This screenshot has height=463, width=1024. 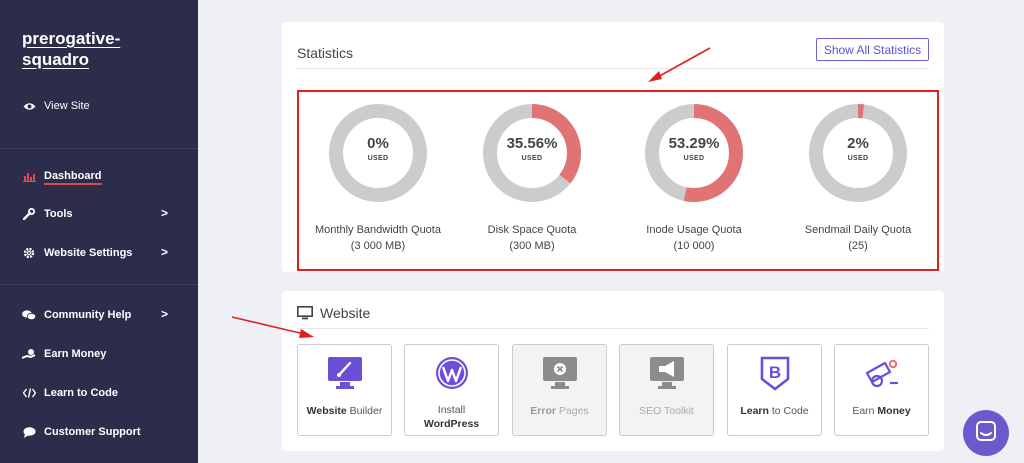 What do you see at coordinates (102, 49) in the screenshot?
I see `site-name: prerogative-squadro` at bounding box center [102, 49].